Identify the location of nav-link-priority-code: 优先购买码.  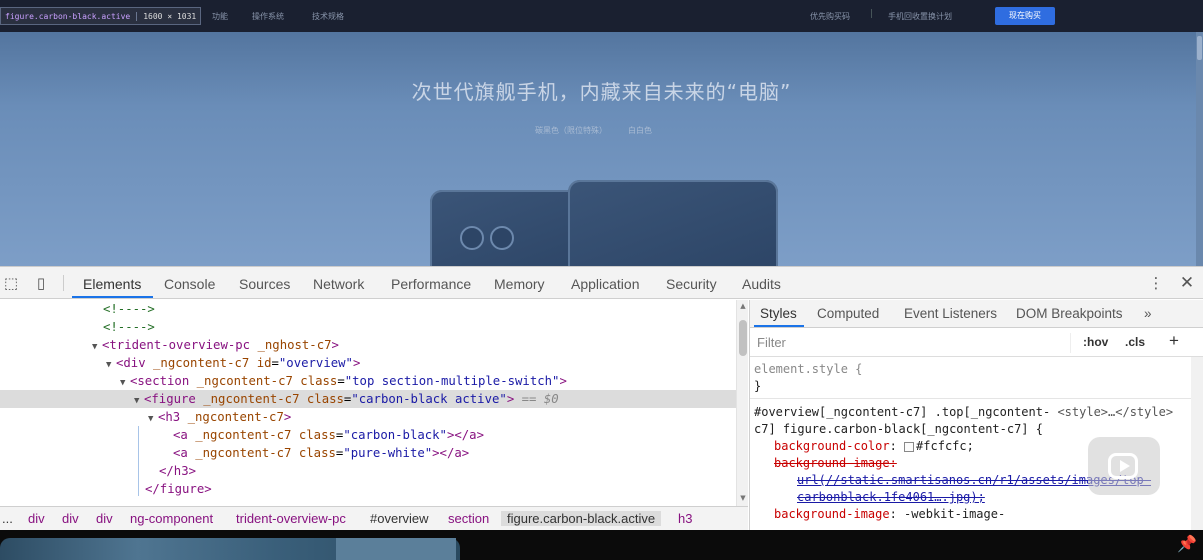
(830, 16).